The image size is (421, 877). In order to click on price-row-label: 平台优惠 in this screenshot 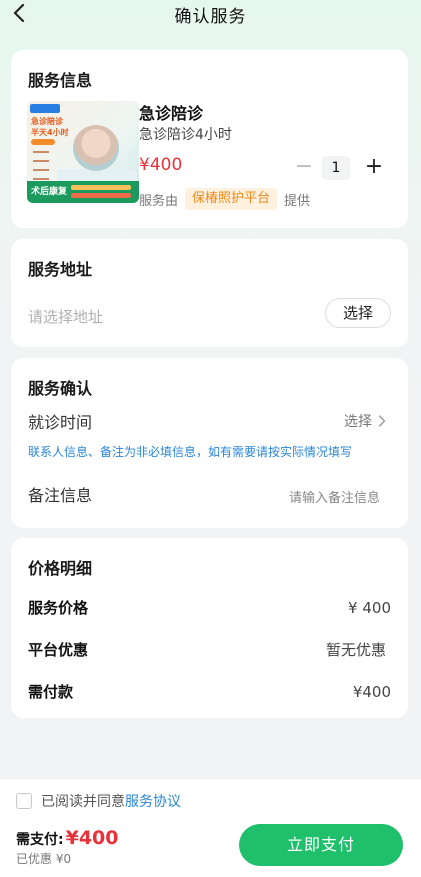, I will do `click(58, 650)`.